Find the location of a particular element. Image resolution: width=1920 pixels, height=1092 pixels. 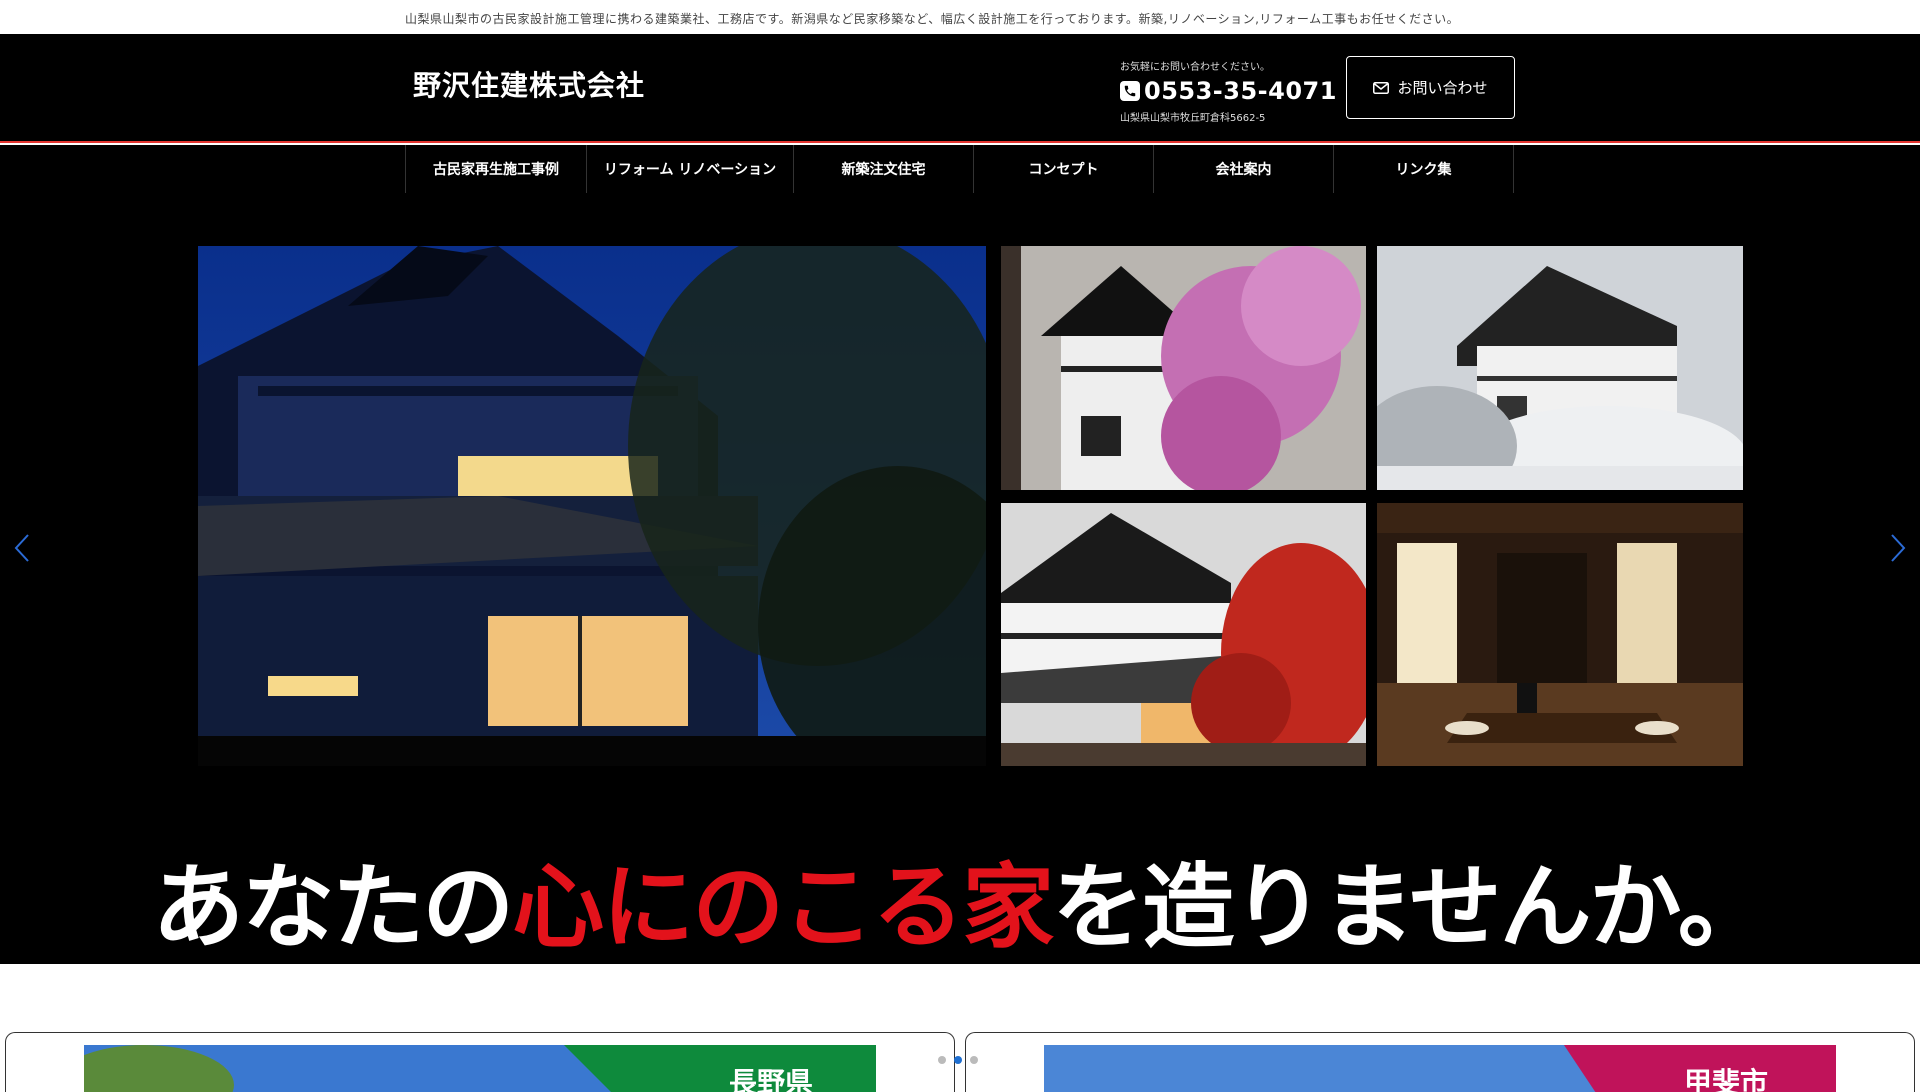

contact-note: お気軽にお問い合わせください。 is located at coordinates (1195, 67).